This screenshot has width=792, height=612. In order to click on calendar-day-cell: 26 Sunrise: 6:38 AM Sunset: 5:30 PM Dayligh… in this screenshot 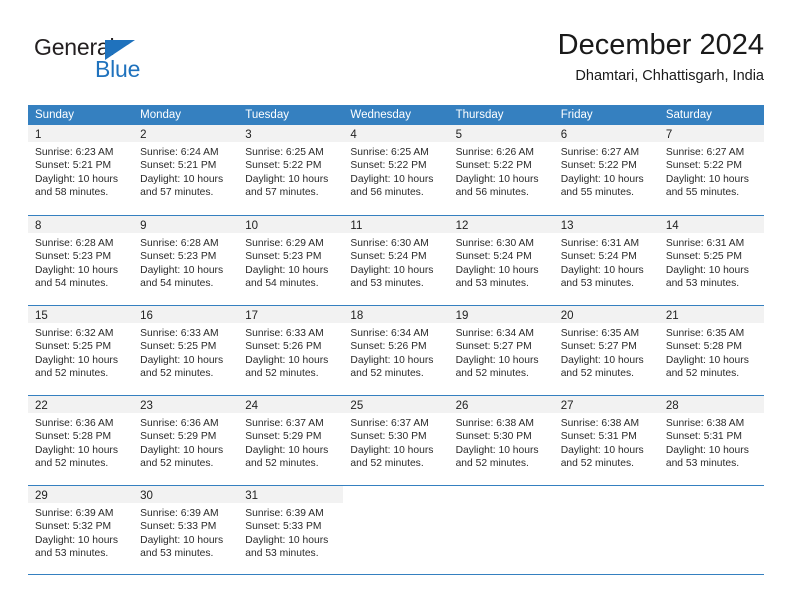, I will do `click(501, 440)`.